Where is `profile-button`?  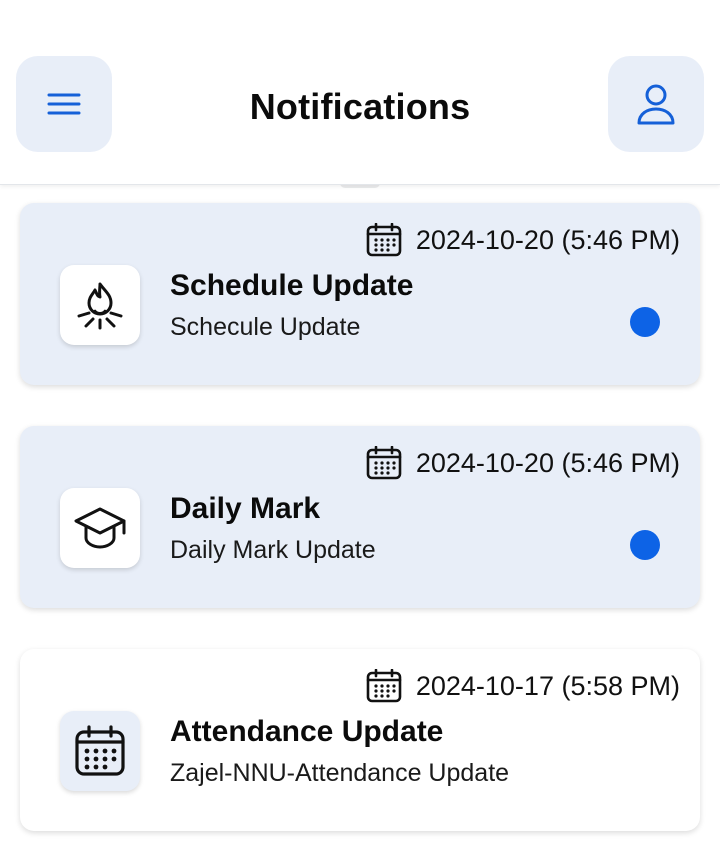 profile-button is located at coordinates (656, 104).